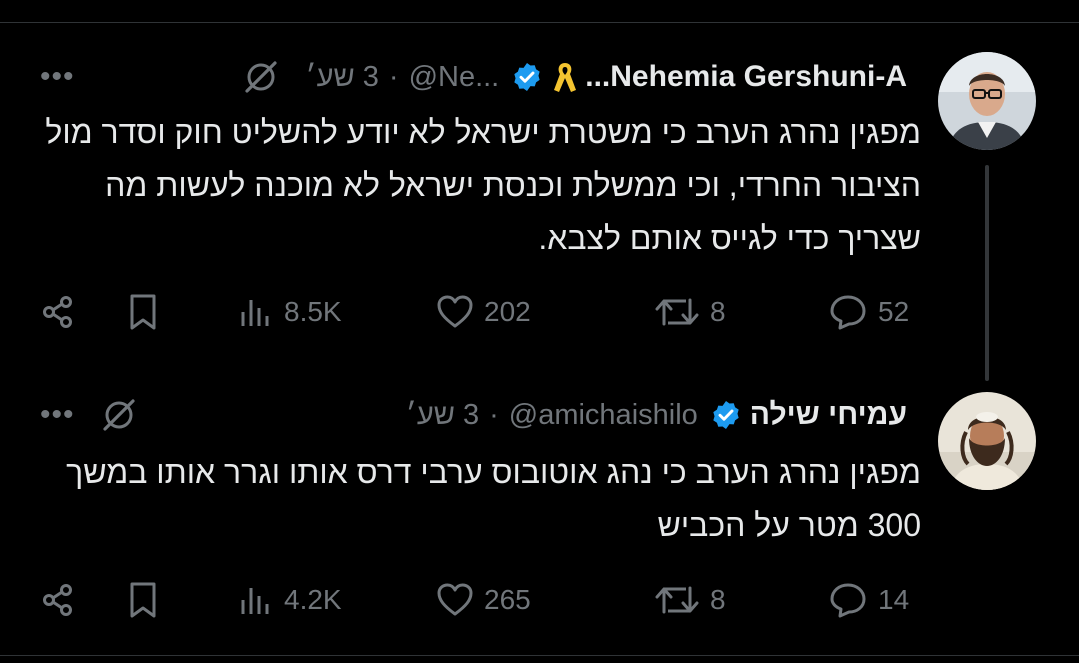 The width and height of the screenshot is (1079, 663). I want to click on views-button: 4.2K, so click(290, 600).